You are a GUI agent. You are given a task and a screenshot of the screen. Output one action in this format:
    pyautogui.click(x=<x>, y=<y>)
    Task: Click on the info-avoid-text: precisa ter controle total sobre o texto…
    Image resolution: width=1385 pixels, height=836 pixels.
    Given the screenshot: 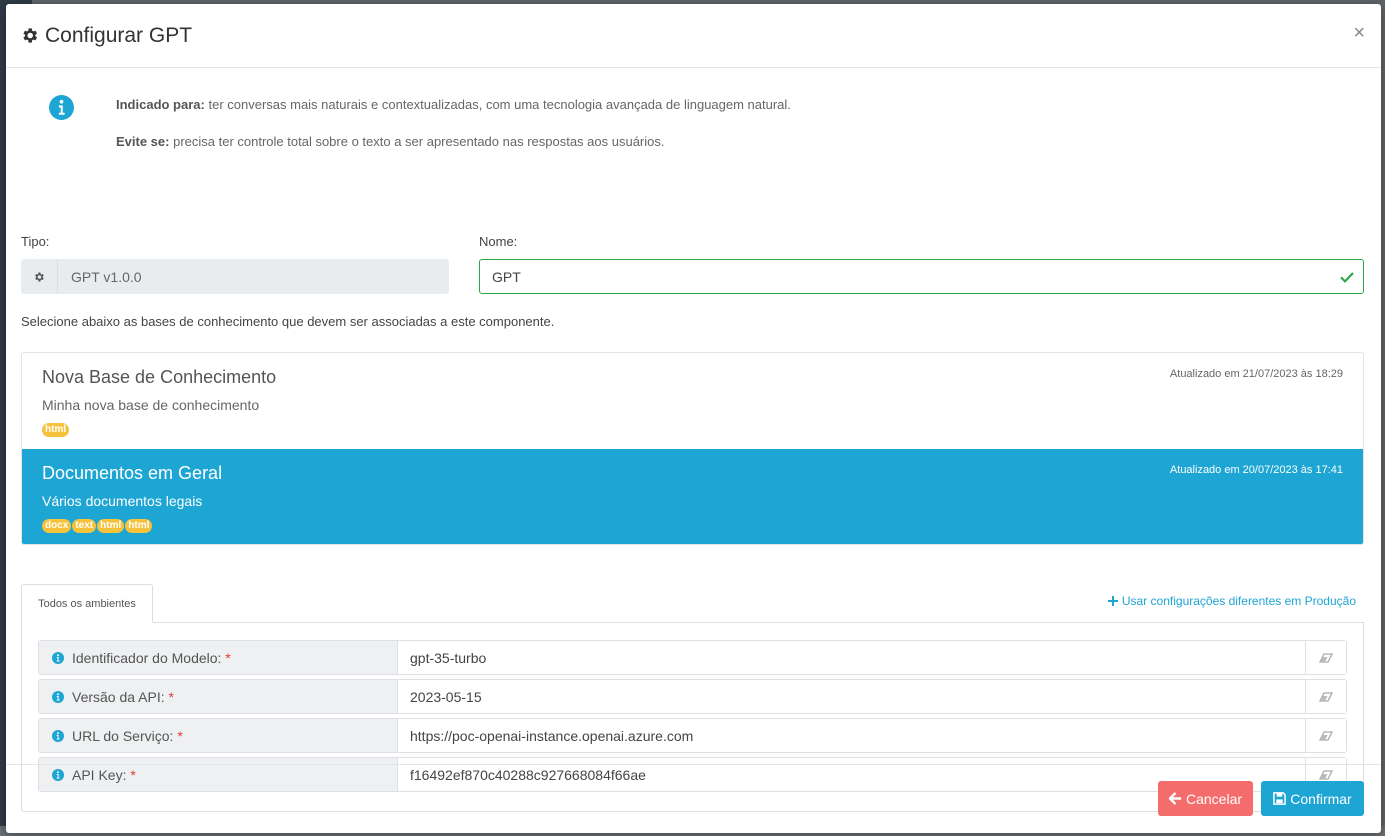 What is the action you would take?
    pyautogui.click(x=417, y=141)
    